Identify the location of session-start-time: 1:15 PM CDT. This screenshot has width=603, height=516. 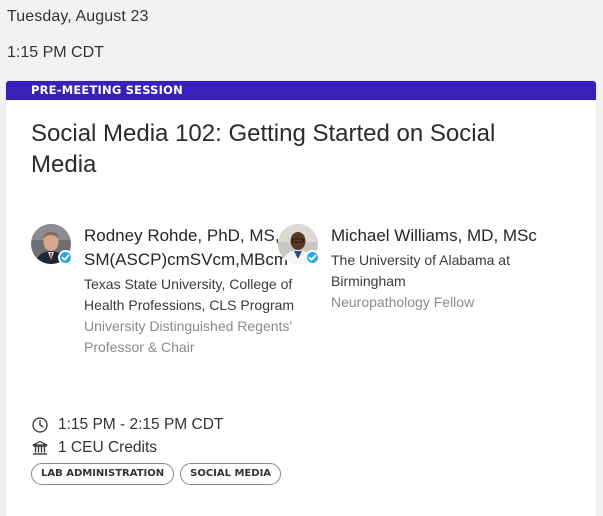
(55, 52).